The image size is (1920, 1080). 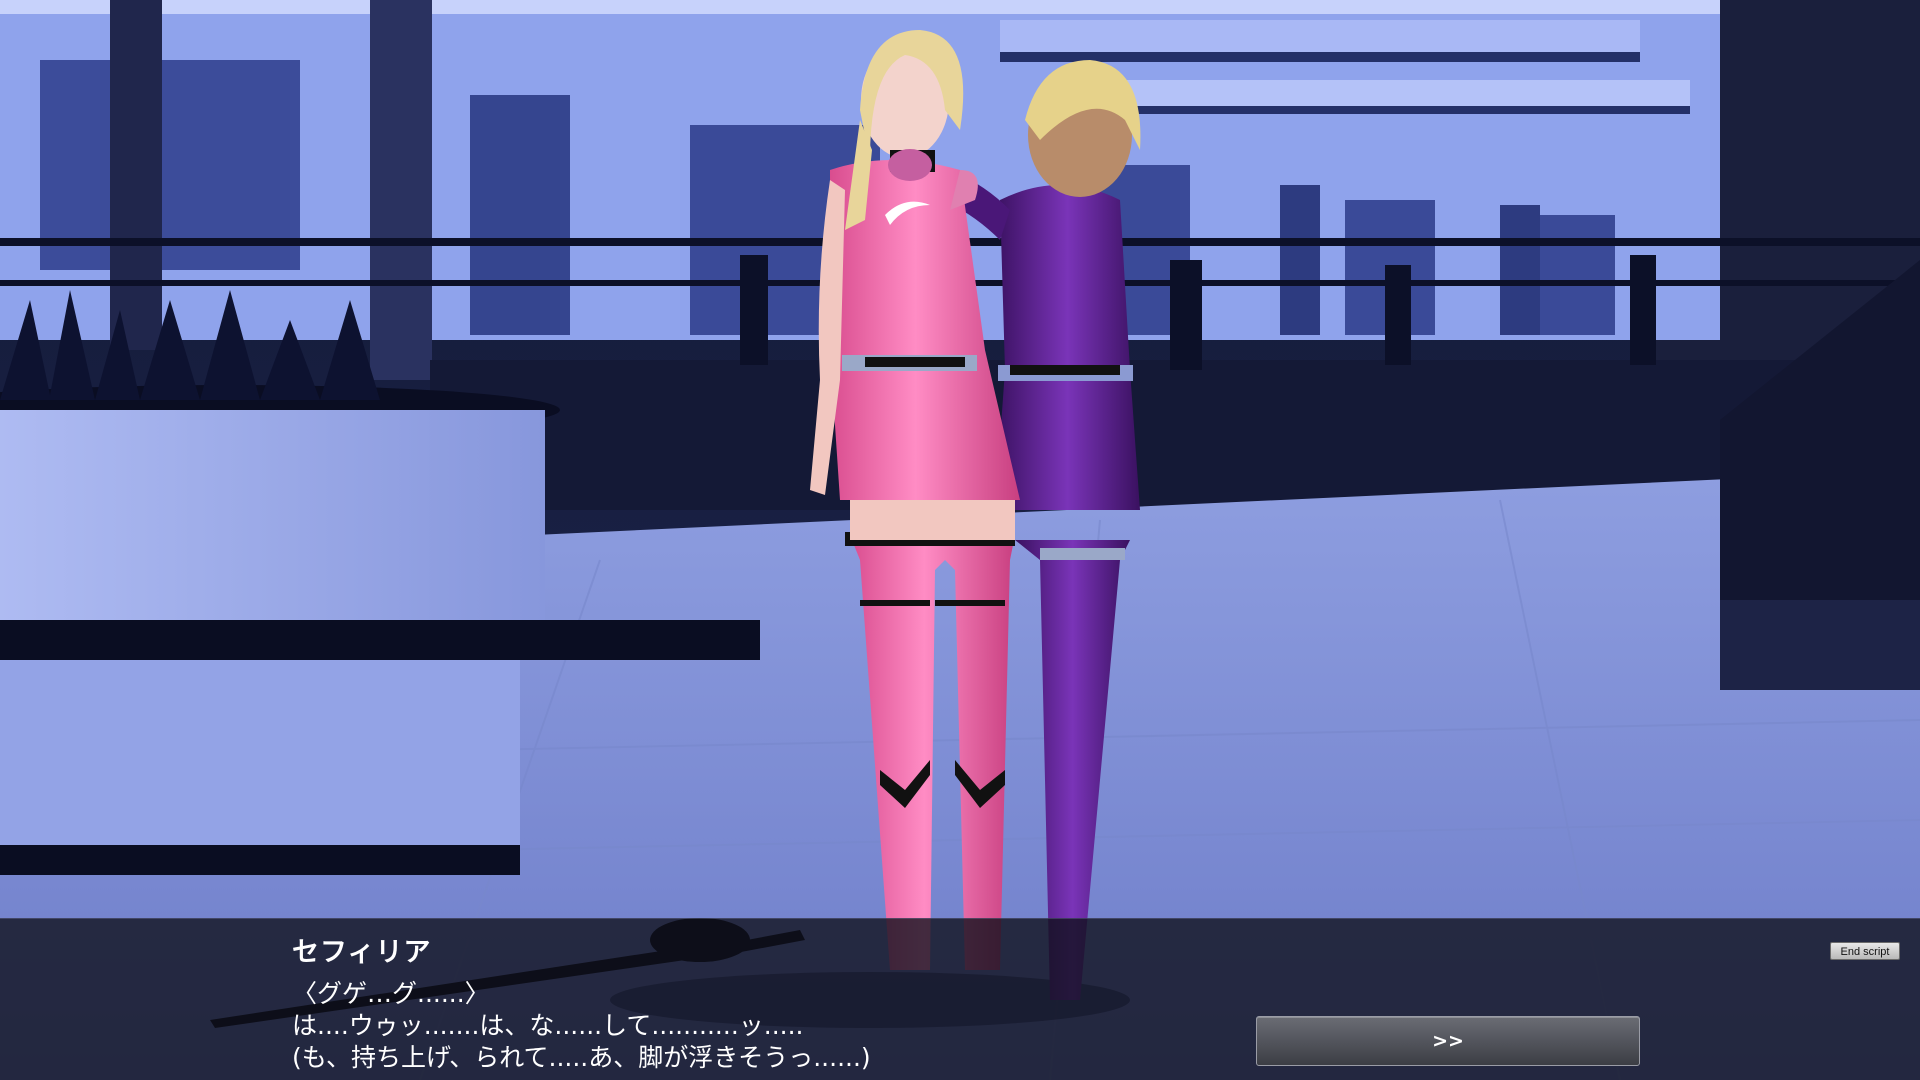 What do you see at coordinates (1865, 951) in the screenshot?
I see `end-script-button: End script` at bounding box center [1865, 951].